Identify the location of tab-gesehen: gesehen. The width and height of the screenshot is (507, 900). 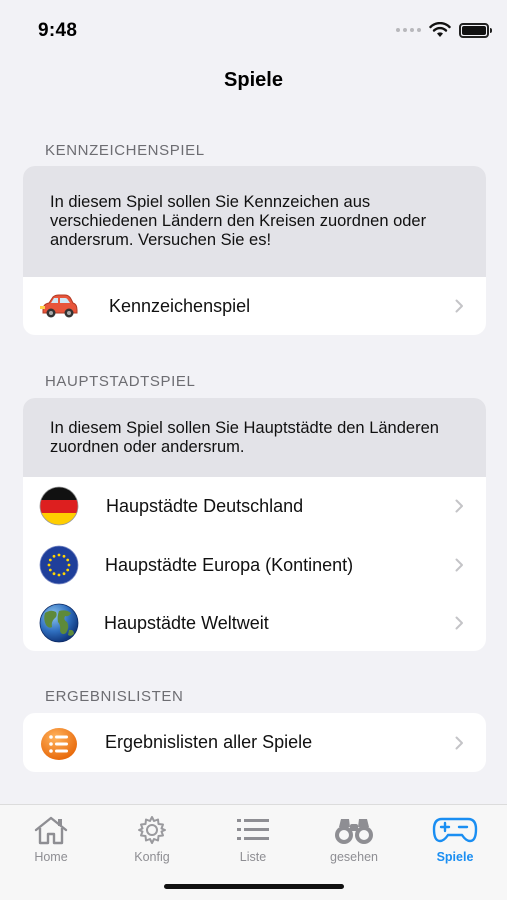
(354, 838).